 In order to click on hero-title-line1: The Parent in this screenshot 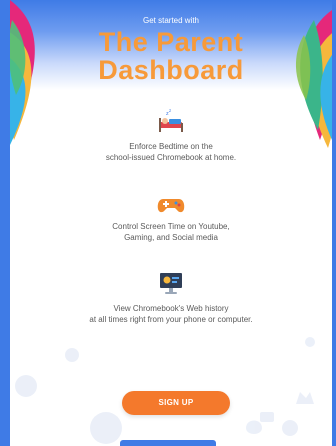, I will do `click(171, 42)`.